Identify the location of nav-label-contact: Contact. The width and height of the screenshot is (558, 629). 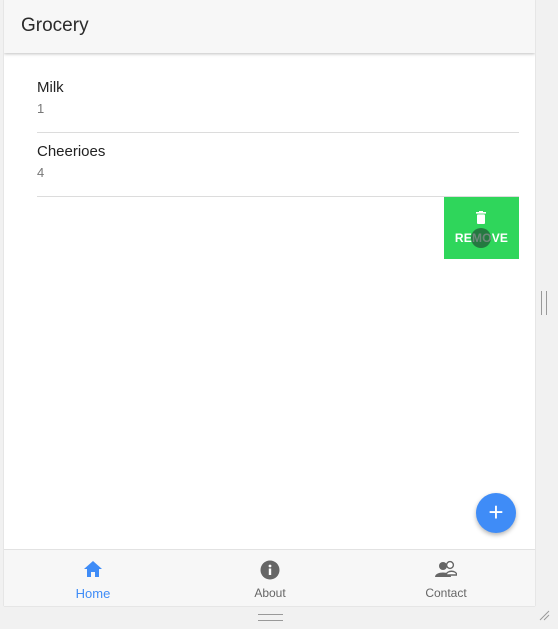
(446, 593).